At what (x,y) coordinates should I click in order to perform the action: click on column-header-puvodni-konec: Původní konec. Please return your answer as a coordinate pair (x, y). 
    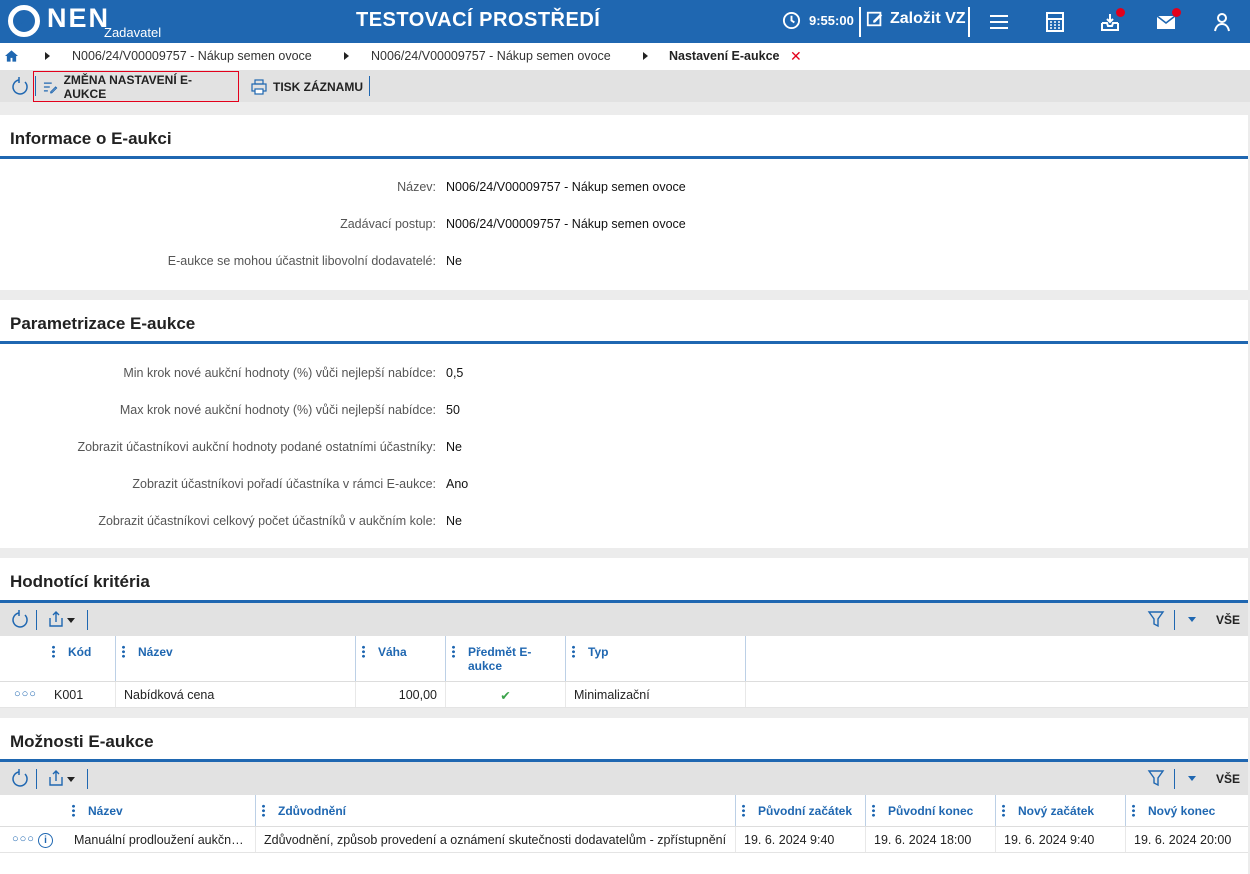
    Looking at the image, I should click on (931, 810).